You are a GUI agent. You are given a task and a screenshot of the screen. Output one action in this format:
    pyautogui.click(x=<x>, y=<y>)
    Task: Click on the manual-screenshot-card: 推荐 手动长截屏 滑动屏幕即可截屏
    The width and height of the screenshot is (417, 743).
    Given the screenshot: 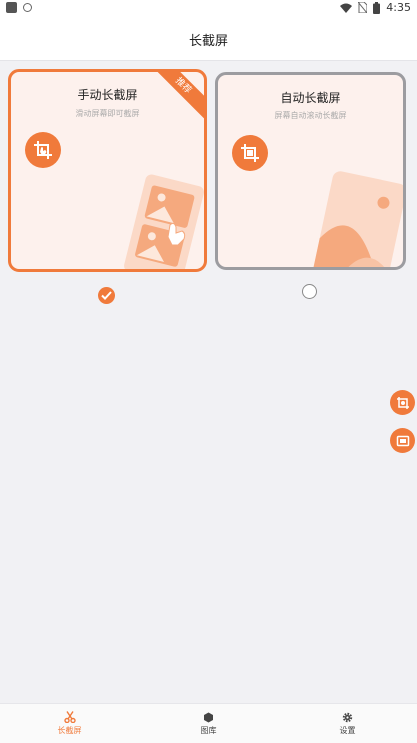 What is the action you would take?
    pyautogui.click(x=107, y=170)
    